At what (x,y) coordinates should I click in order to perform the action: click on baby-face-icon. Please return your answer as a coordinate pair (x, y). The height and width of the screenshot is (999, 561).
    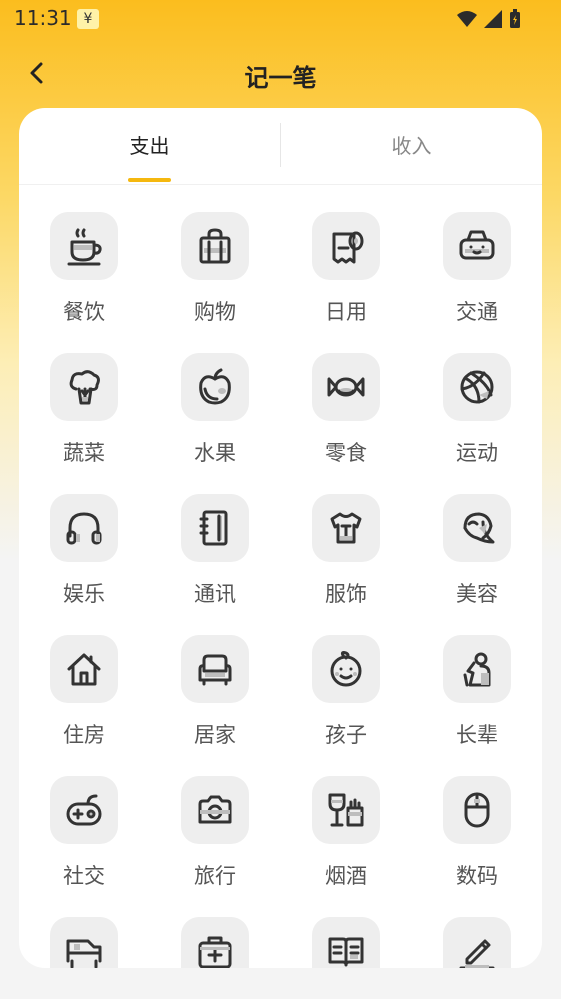
    Looking at the image, I should click on (346, 669).